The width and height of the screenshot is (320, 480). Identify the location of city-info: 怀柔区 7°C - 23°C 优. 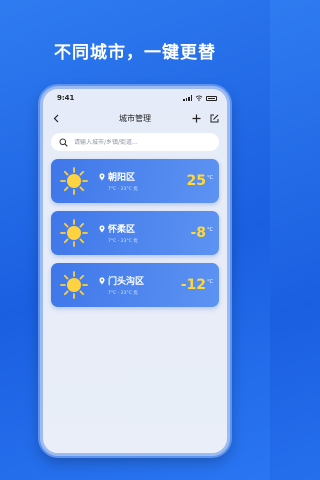
(144, 233).